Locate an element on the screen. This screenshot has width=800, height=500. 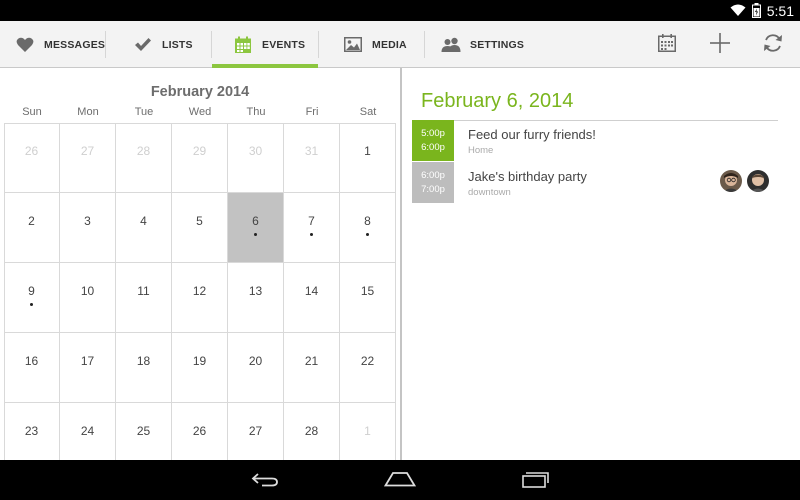
weekday-label: Tue is located at coordinates (144, 112).